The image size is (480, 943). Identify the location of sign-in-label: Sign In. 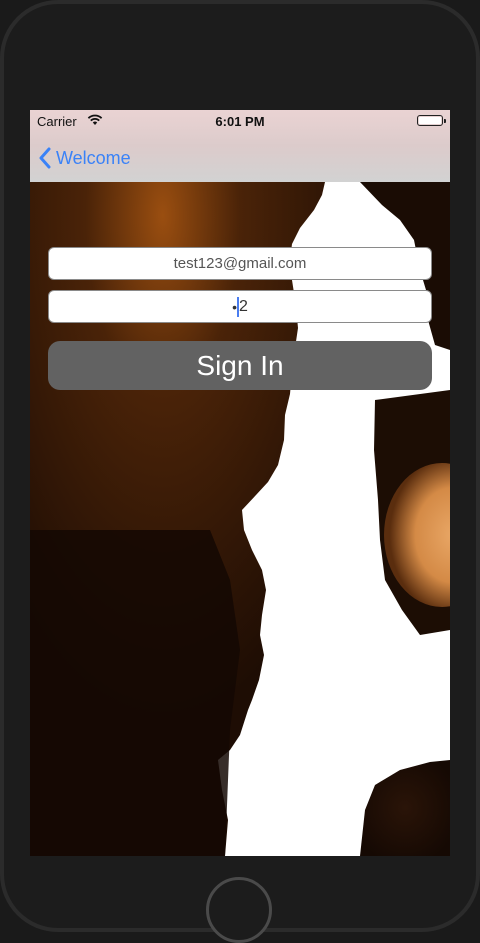
(240, 365).